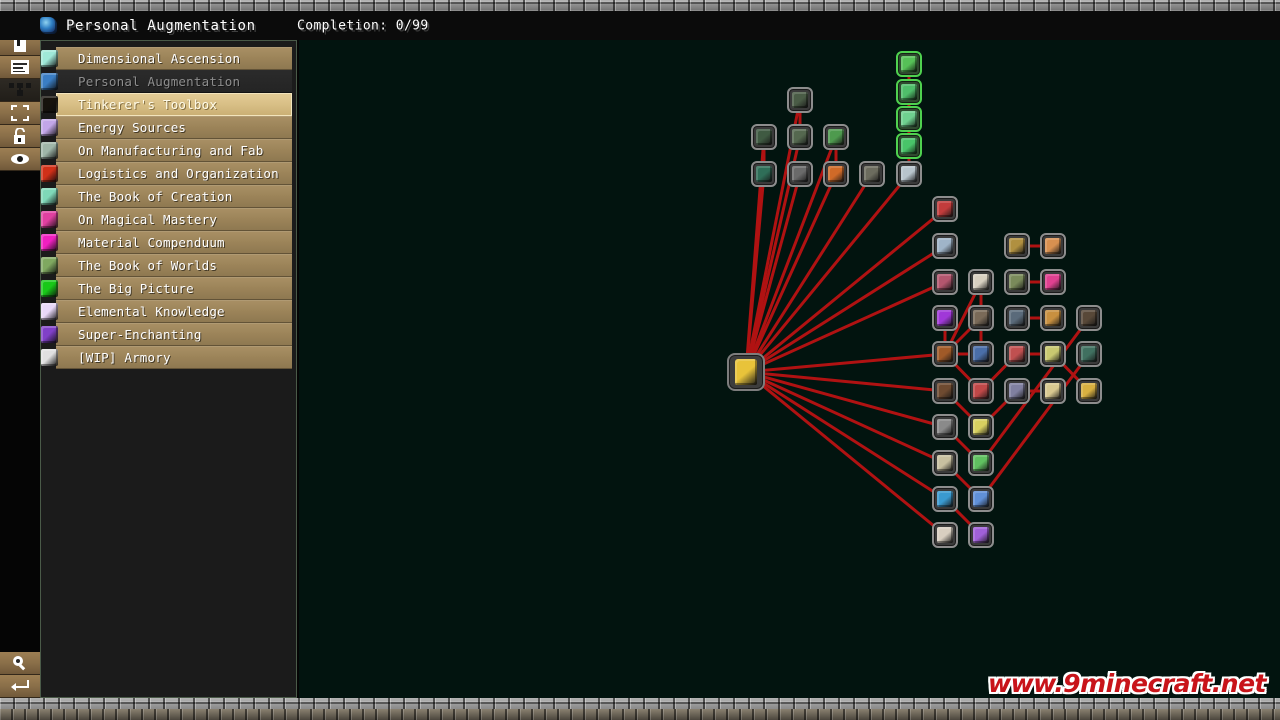  I want to click on lock-icon, so click(20, 136).